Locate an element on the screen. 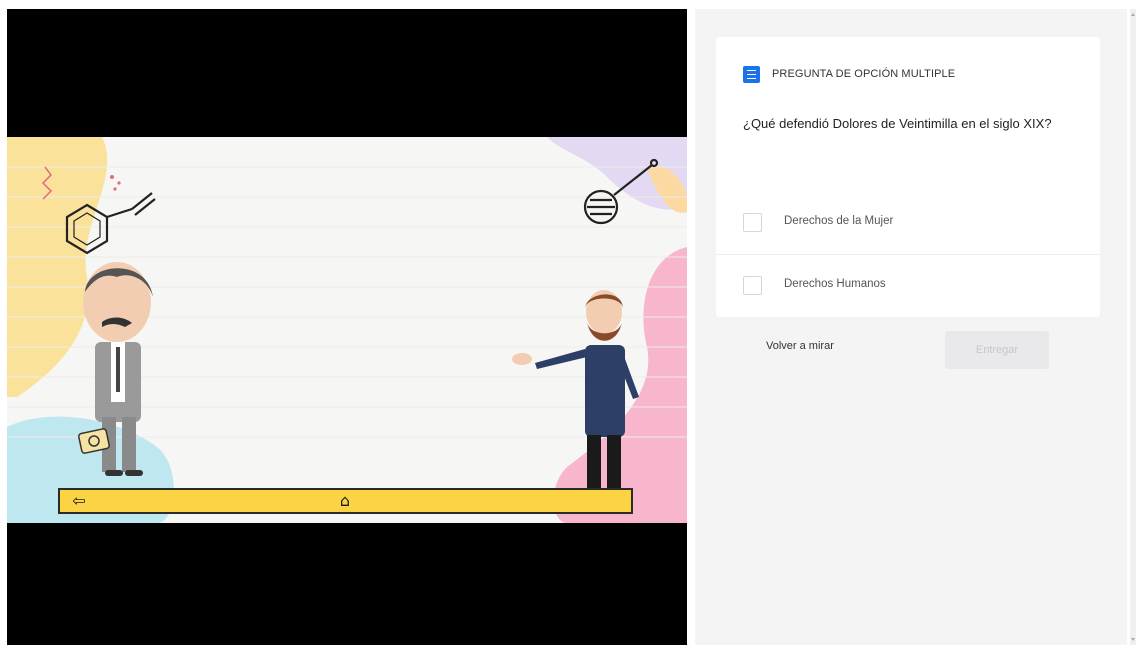 The height and width of the screenshot is (646, 1139). slide-navigation-bar: ⇦ ⌂ is located at coordinates (345, 501).